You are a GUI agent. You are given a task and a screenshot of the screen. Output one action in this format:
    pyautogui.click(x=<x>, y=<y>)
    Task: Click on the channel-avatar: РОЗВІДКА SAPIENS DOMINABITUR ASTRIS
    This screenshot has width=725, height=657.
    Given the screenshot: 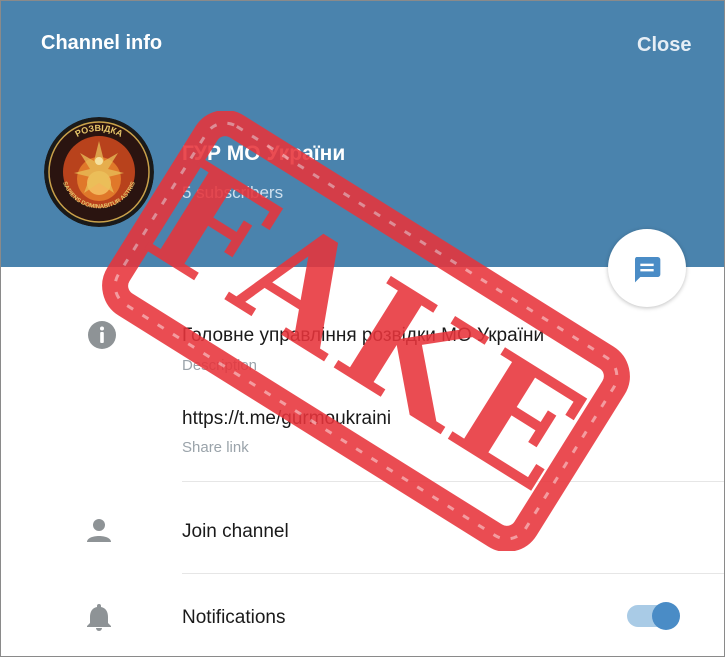 What is the action you would take?
    pyautogui.click(x=99, y=172)
    